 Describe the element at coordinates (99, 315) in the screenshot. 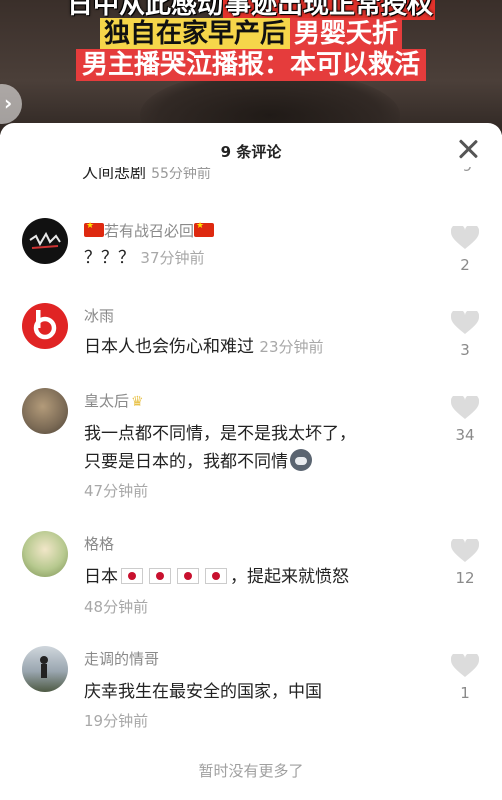

I see `comment-author: 冰雨` at that location.